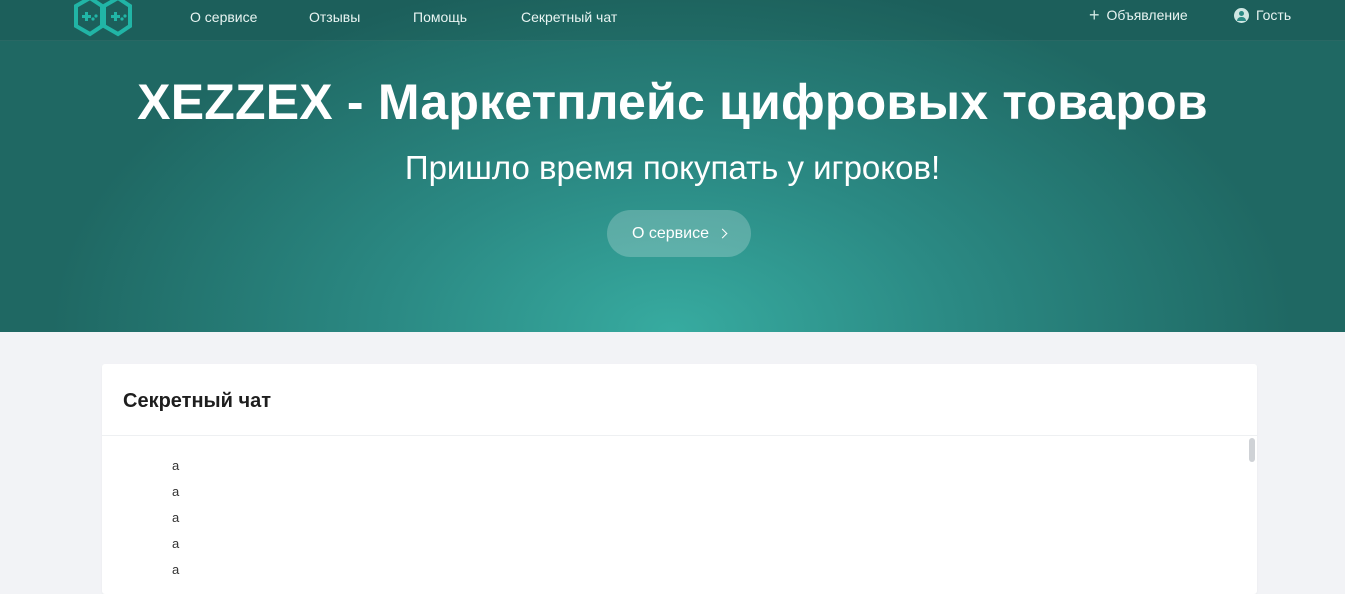 The width and height of the screenshot is (1345, 594). What do you see at coordinates (223, 17) in the screenshot?
I see `nav-link-about: О сервисе` at bounding box center [223, 17].